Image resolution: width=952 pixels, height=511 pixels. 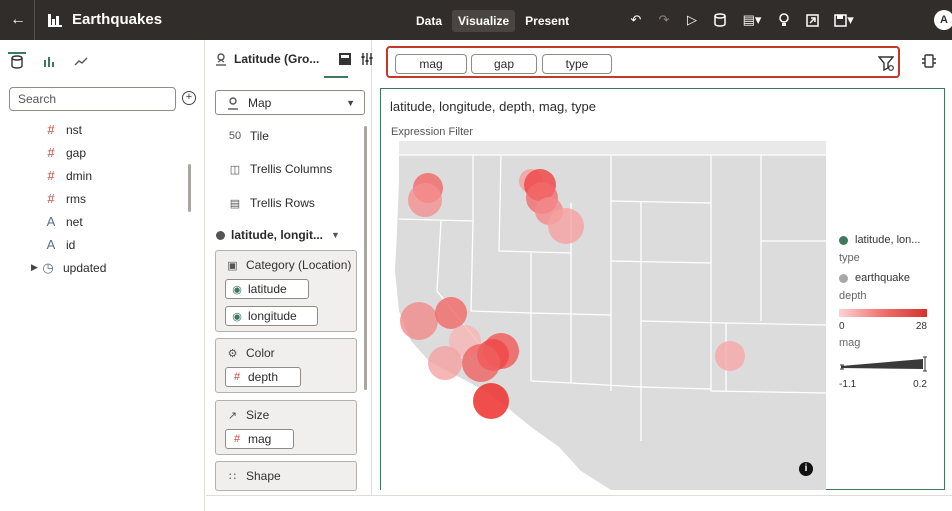 What do you see at coordinates (636, 20) in the screenshot?
I see `undo-icon: ↶` at bounding box center [636, 20].